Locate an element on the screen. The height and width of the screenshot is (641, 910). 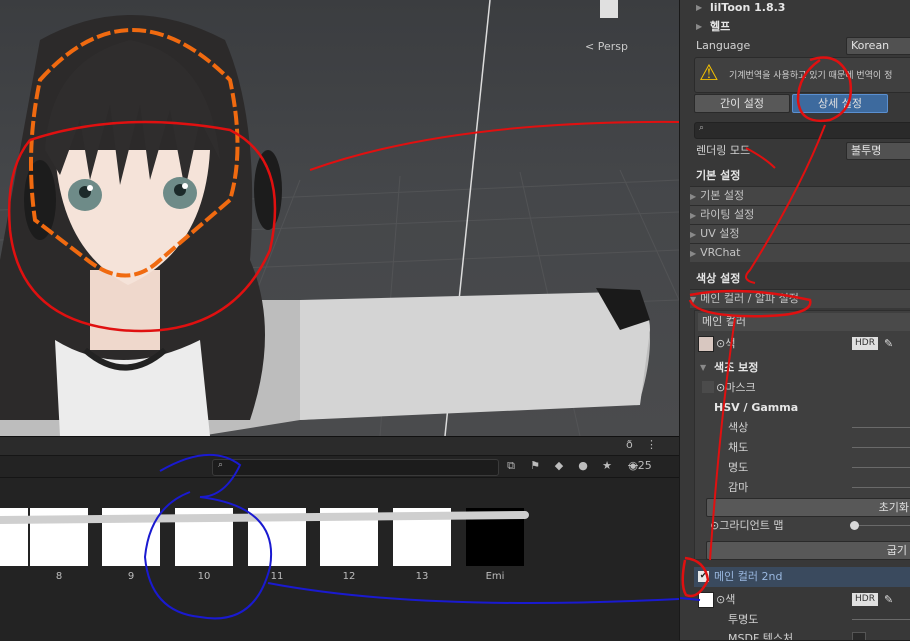
persp-label: < Persp is located at coordinates (606, 46).